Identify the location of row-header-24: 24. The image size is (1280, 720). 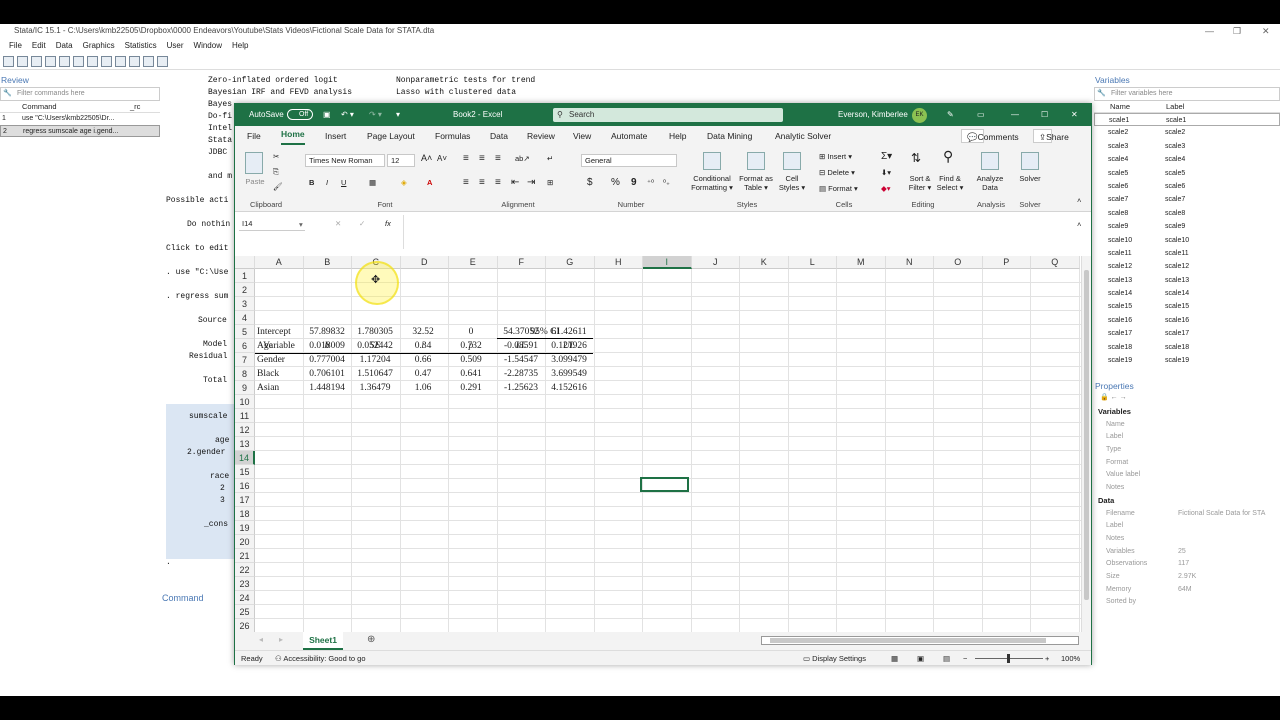
(245, 598).